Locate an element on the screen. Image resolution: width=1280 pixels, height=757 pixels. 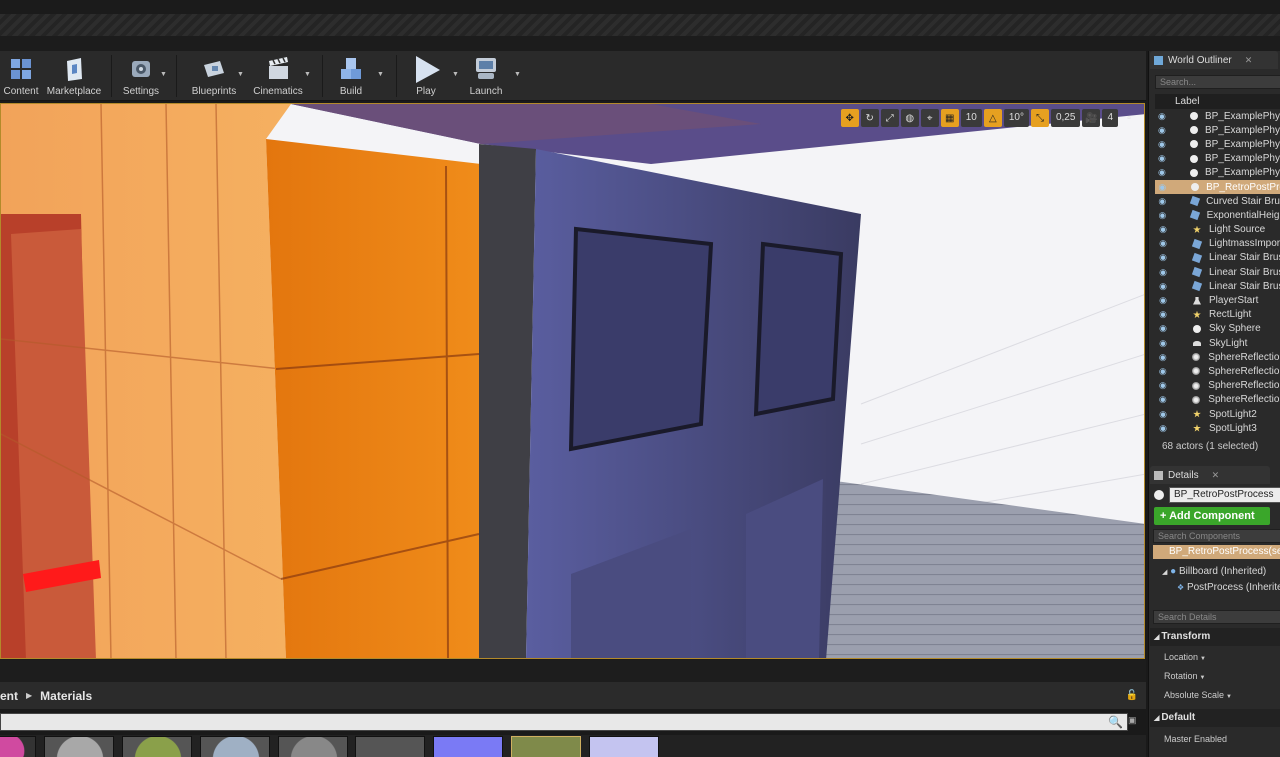
launch-dropdown-arrow: ▼ is located at coordinates (517, 74).